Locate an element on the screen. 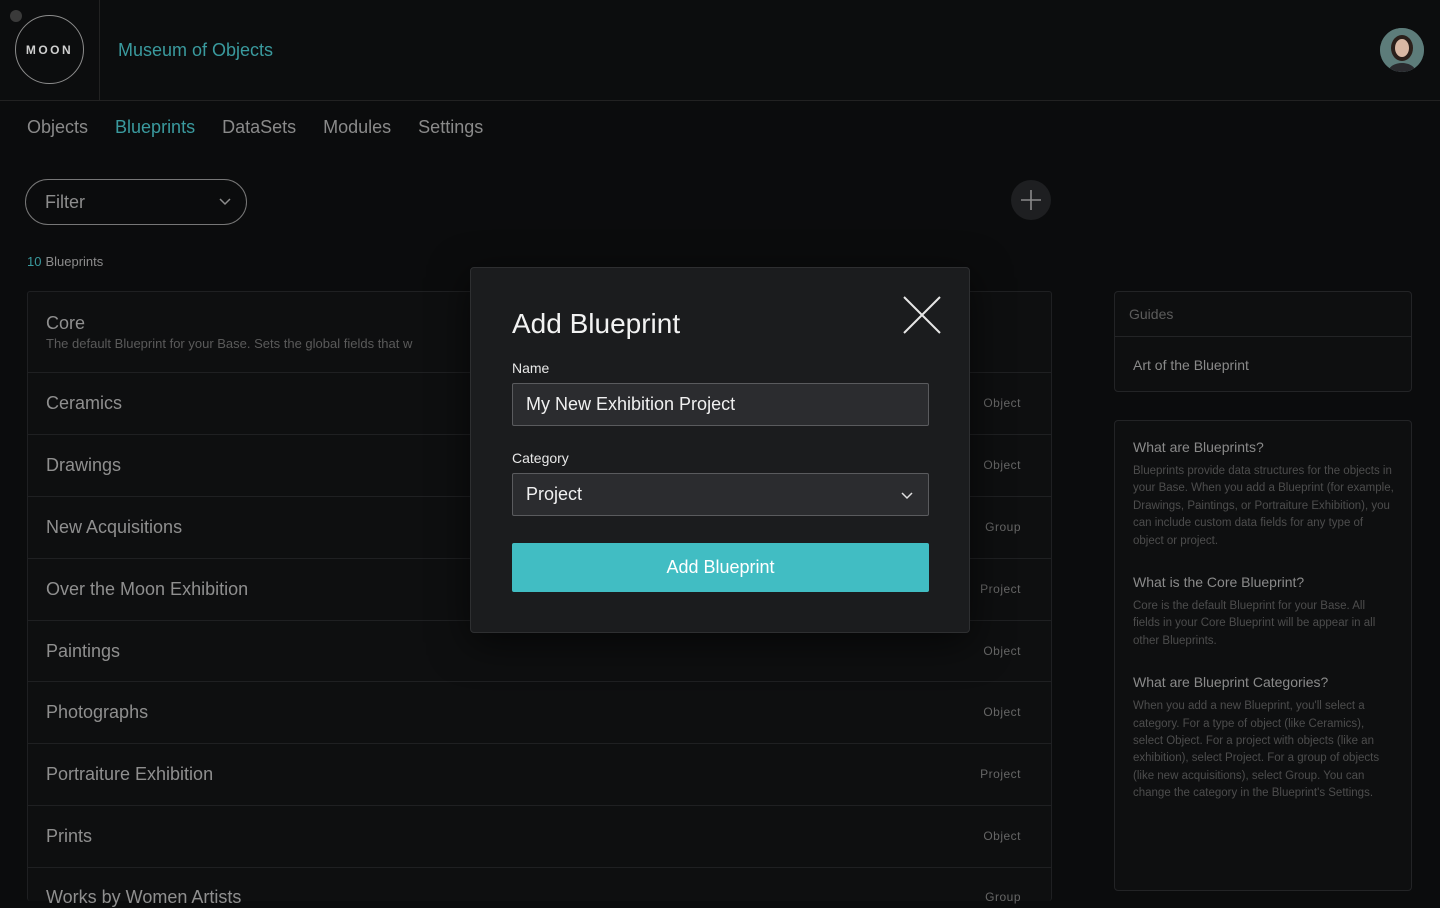 The height and width of the screenshot is (908, 1440). tab-blueprints: Blueprints is located at coordinates (155, 127).